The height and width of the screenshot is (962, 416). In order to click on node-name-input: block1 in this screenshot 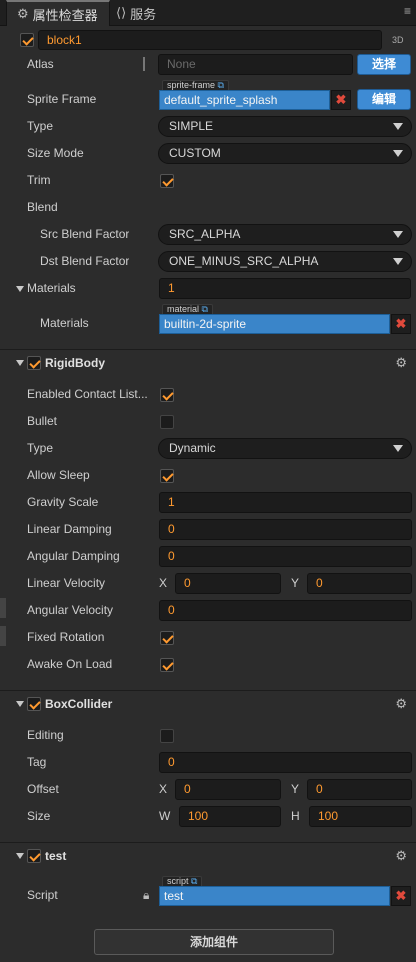, I will do `click(210, 40)`.